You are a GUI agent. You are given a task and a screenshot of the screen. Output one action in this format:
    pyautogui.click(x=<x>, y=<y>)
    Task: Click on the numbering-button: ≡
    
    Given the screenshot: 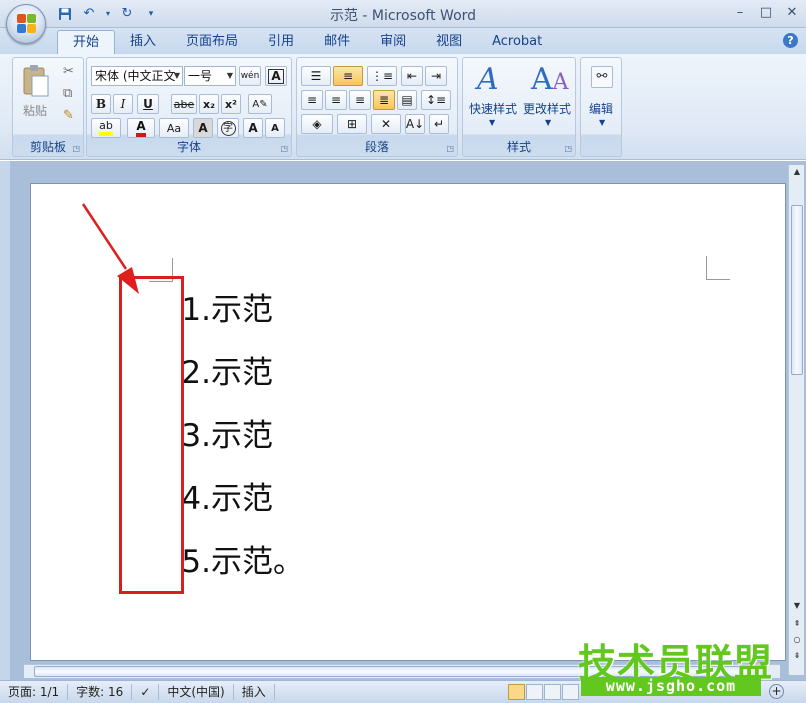 What is the action you would take?
    pyautogui.click(x=348, y=76)
    